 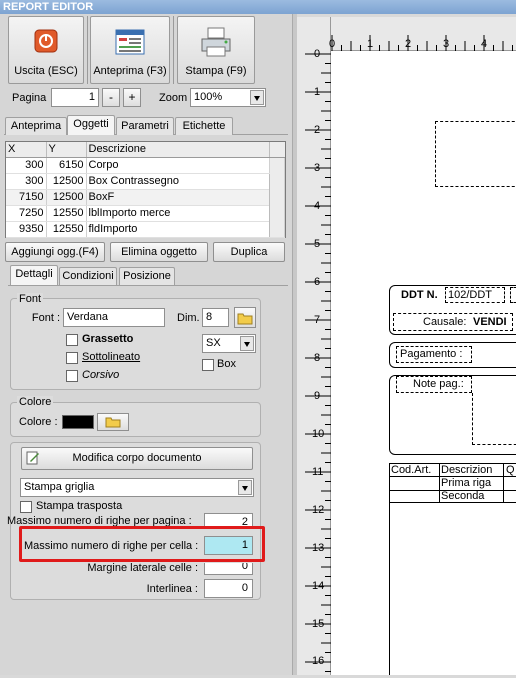 I want to click on grid-print-select: Stampa griglia, so click(x=137, y=487).